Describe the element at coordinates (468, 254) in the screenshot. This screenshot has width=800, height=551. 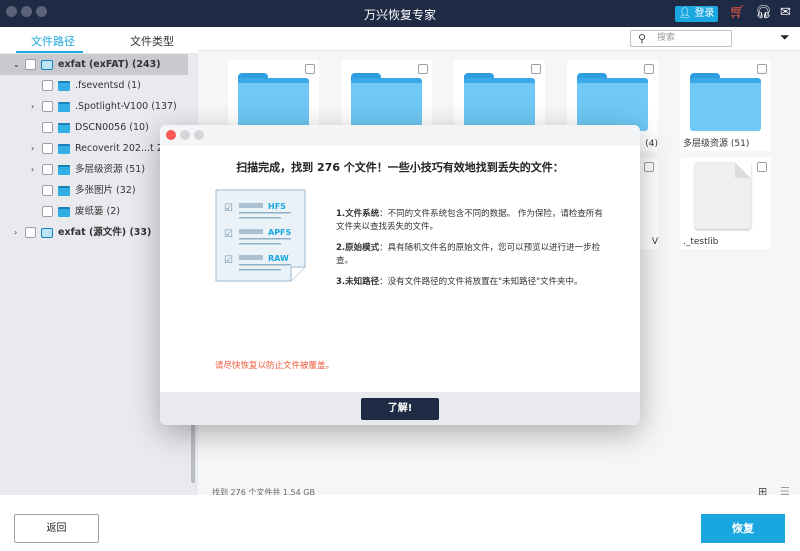
I see `tip-item: 2.原始模式：具有随机文件名的原始文件，您可以预览以进行进一步检查。` at that location.